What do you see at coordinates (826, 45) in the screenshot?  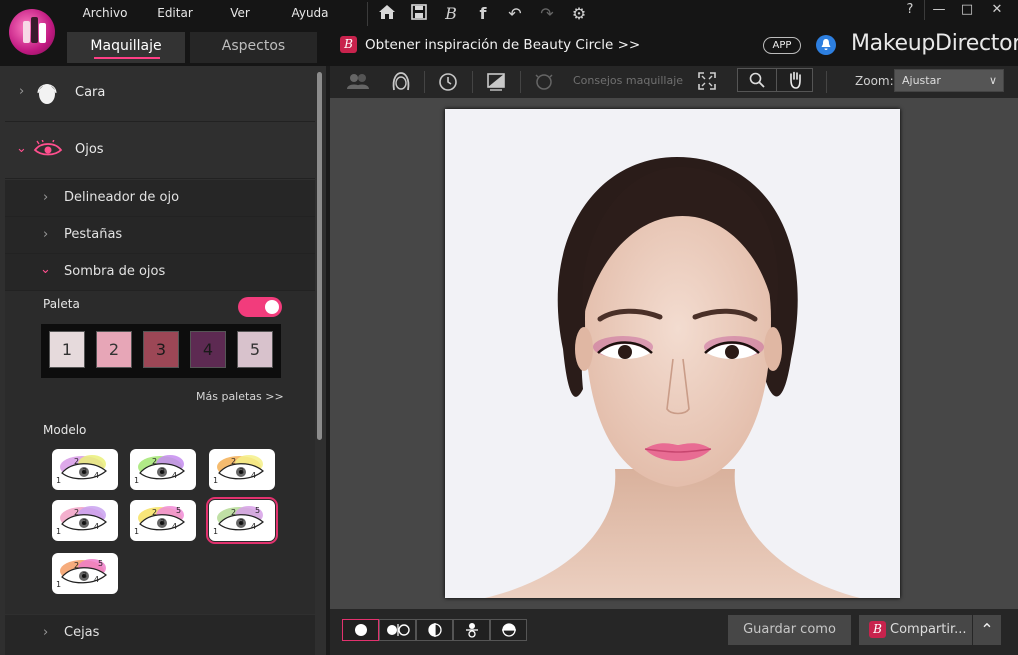 I see `notification-bell-icon` at bounding box center [826, 45].